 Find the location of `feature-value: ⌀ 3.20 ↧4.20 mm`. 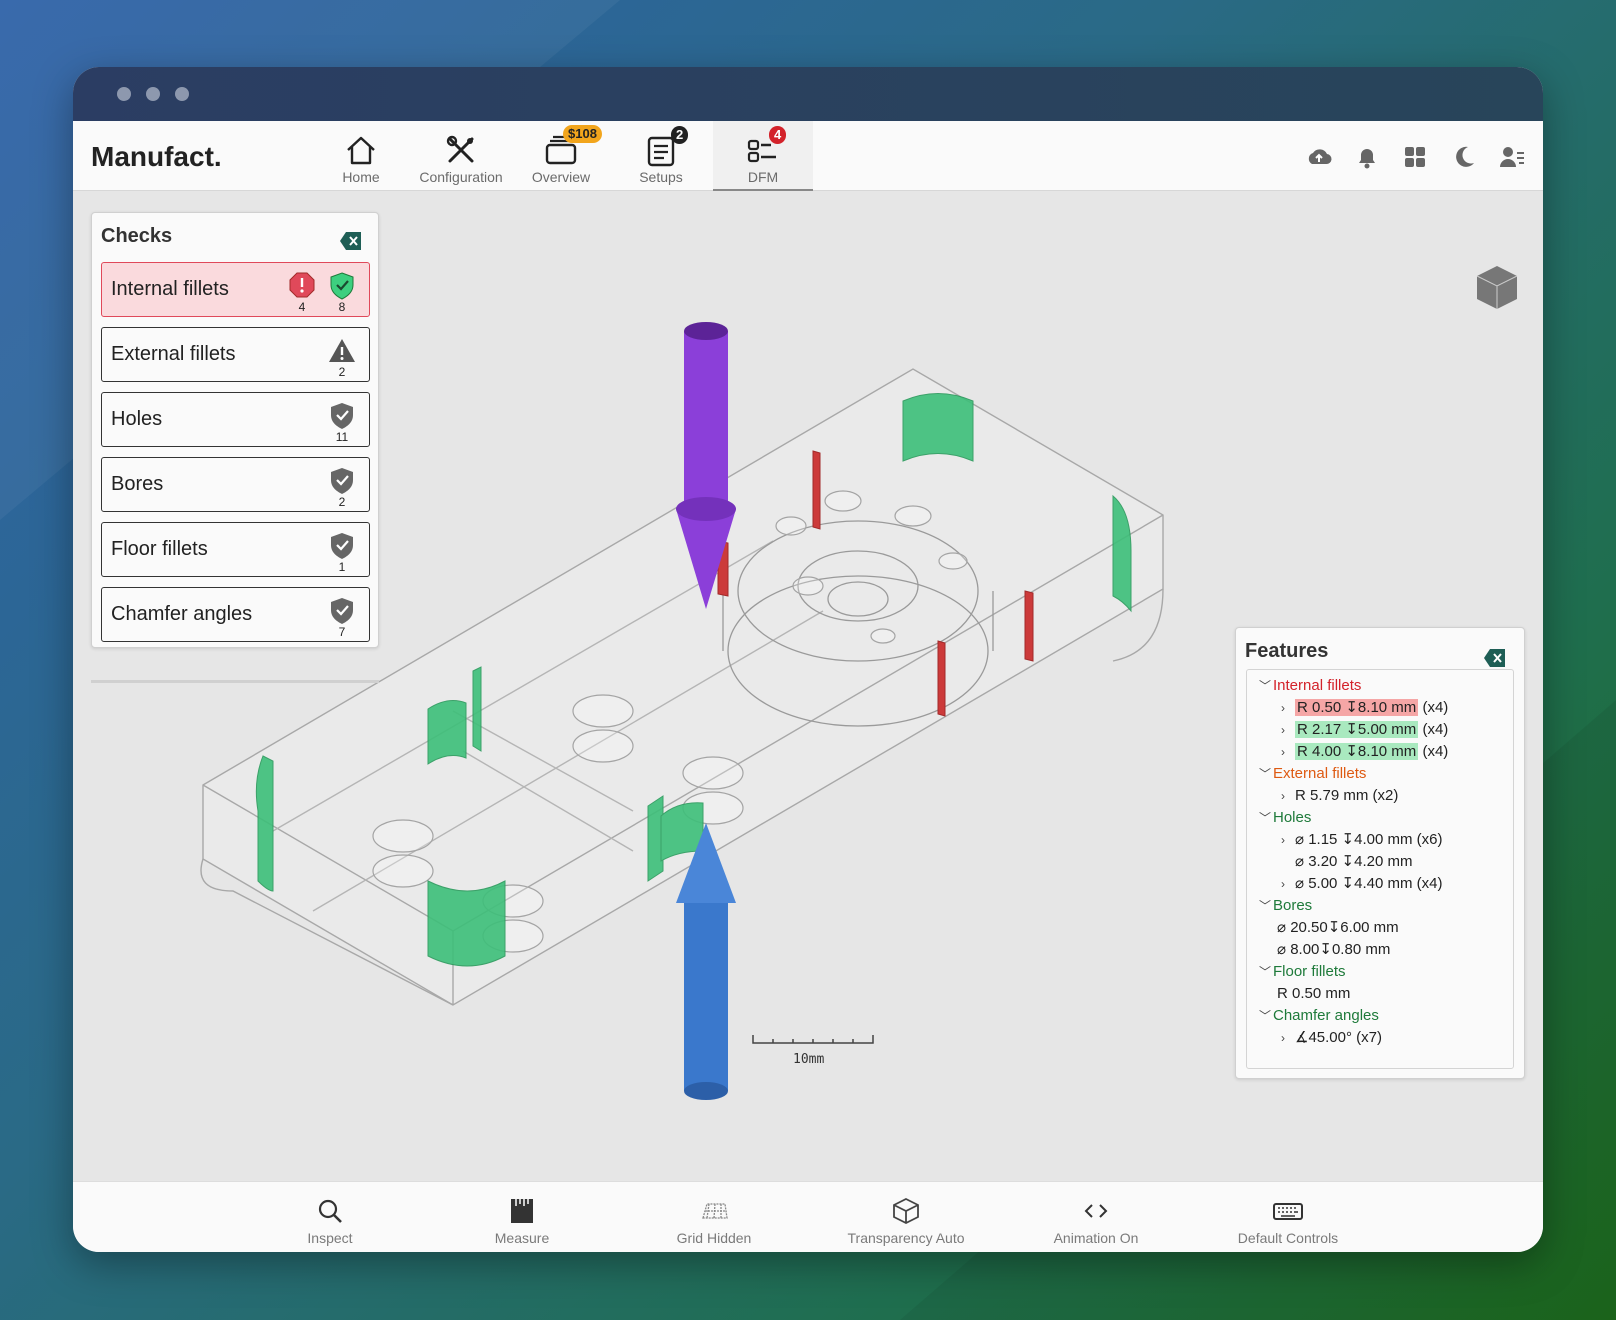

feature-value: ⌀ 3.20 ↧4.20 mm is located at coordinates (1354, 861).